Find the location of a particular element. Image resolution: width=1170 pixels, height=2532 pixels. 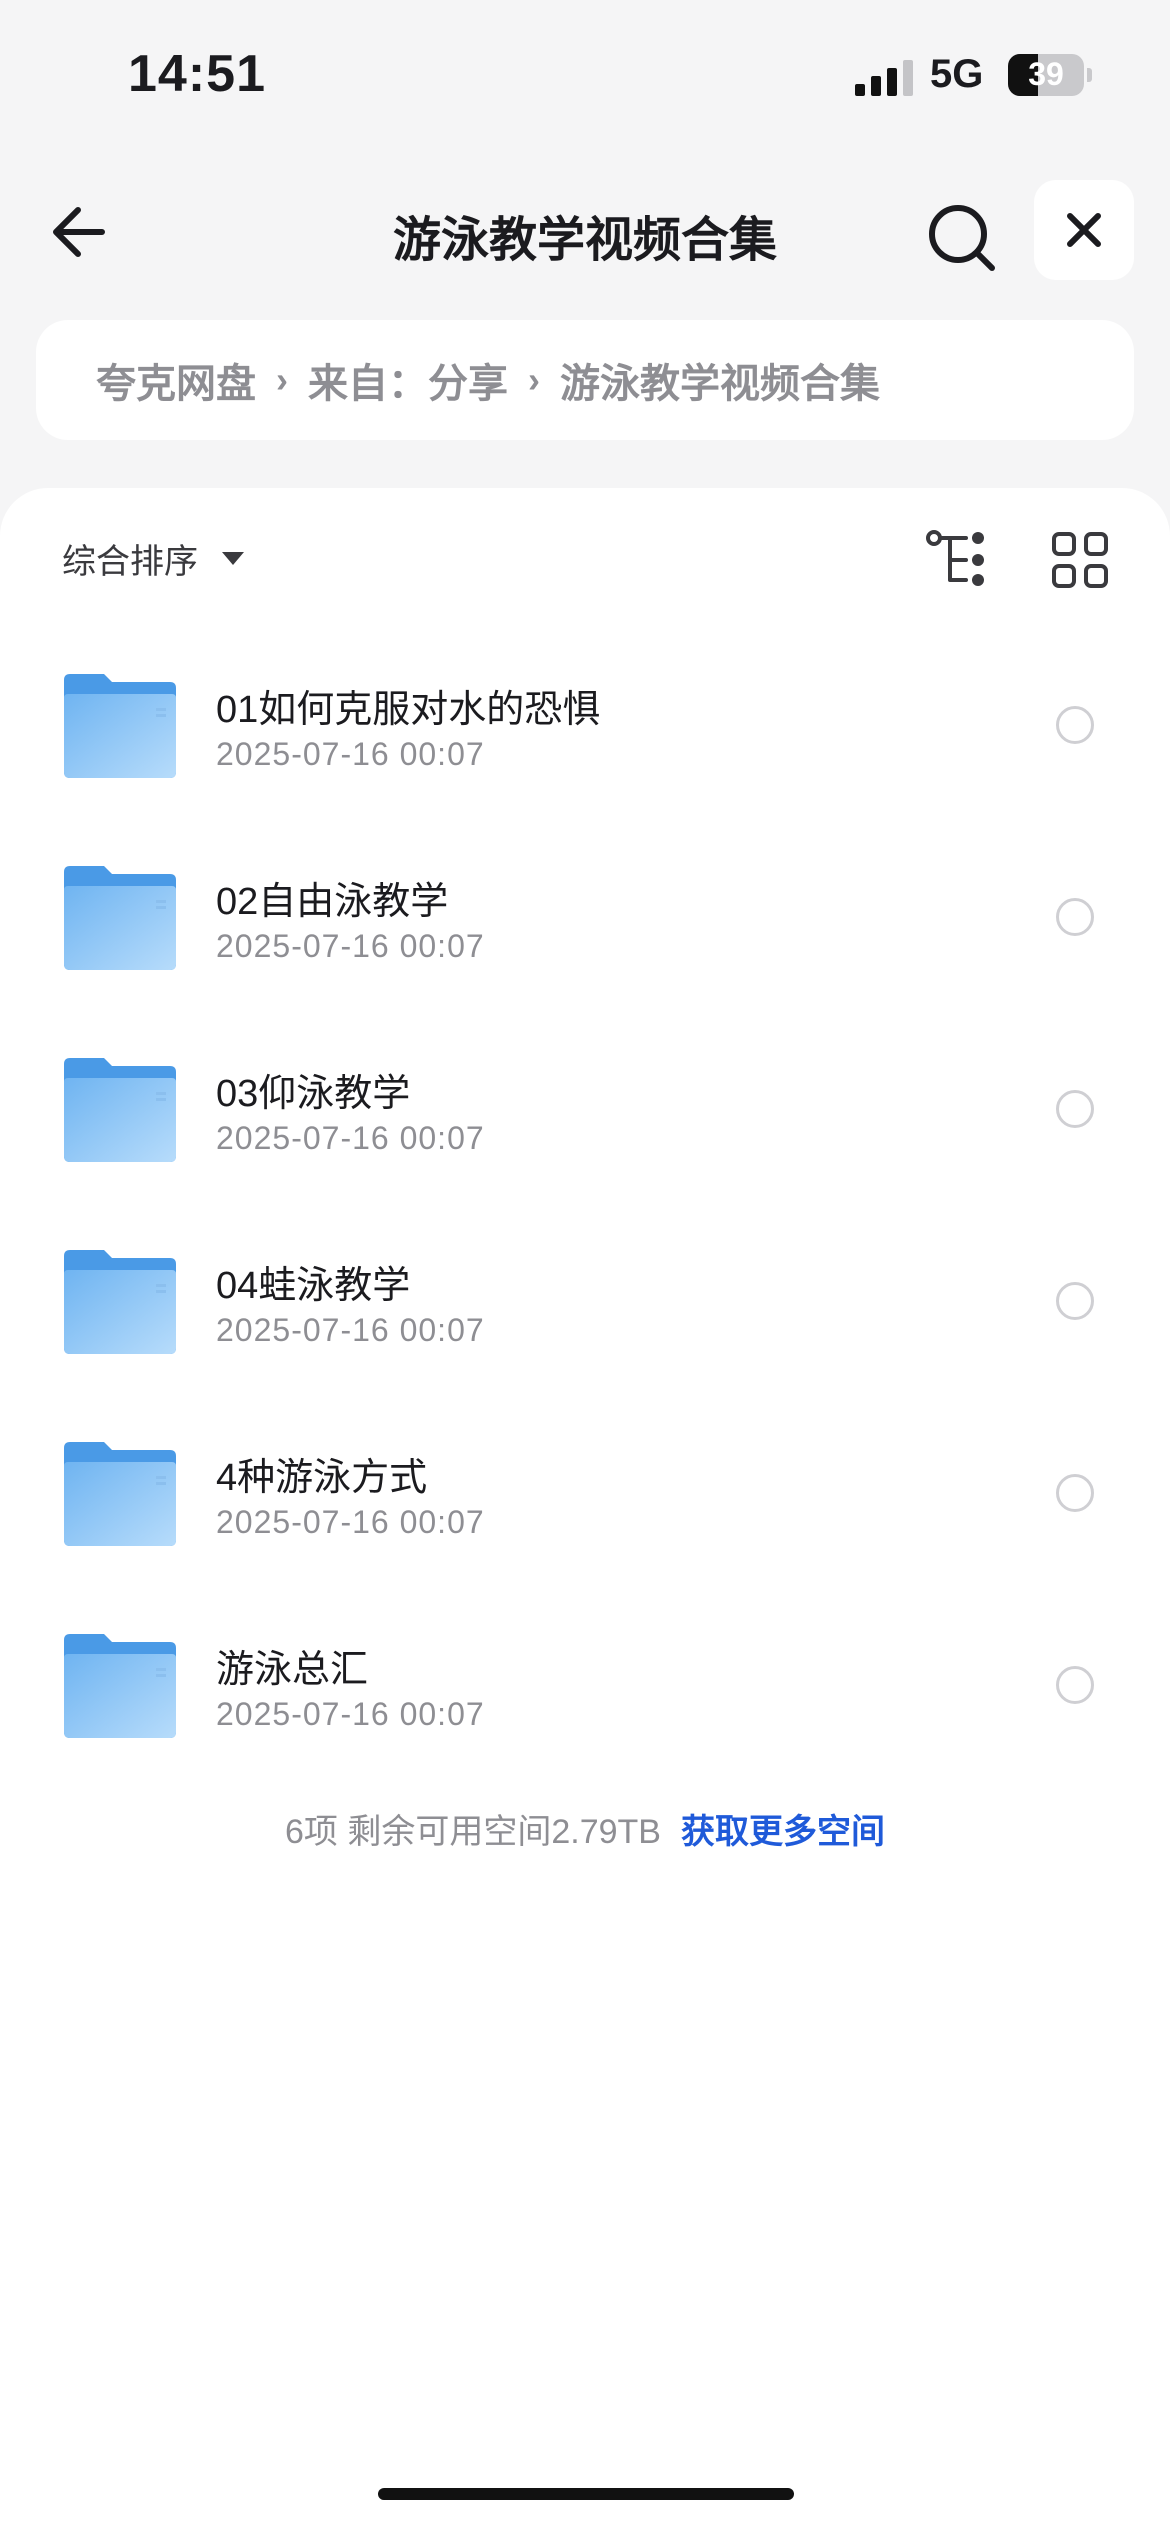

battery-level: 39 is located at coordinates (1046, 74).